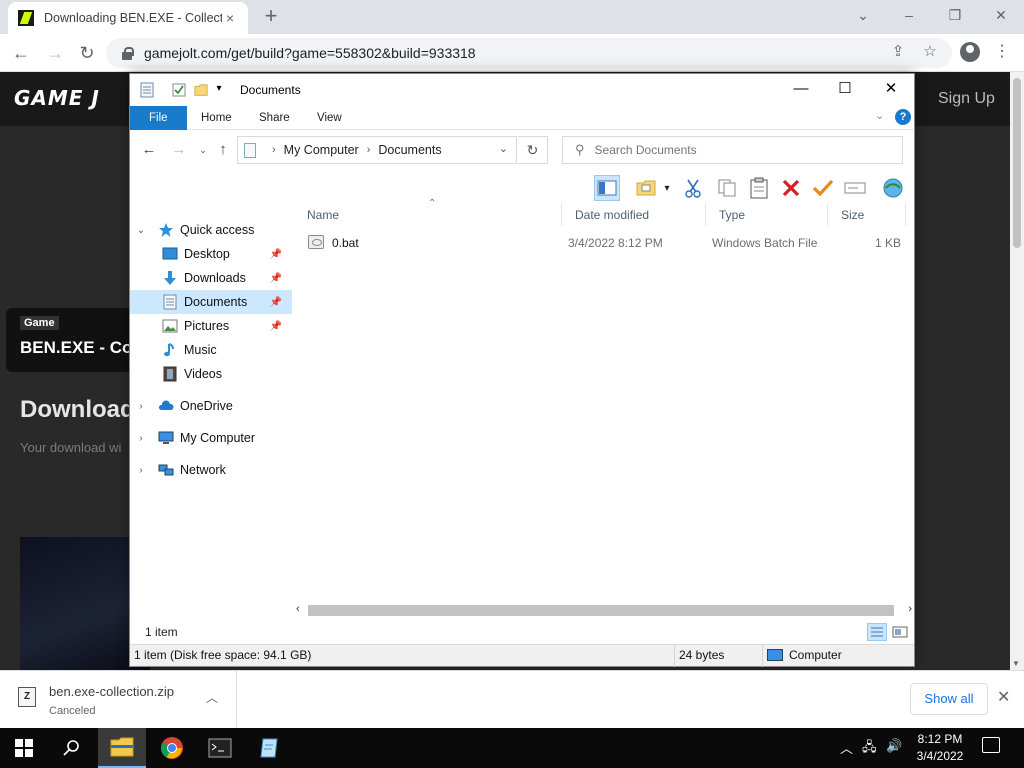 Image resolution: width=1024 pixels, height=768 pixels. Describe the element at coordinates (211, 278) in the screenshot. I see `nav-downloads: Downloads 📌` at that location.